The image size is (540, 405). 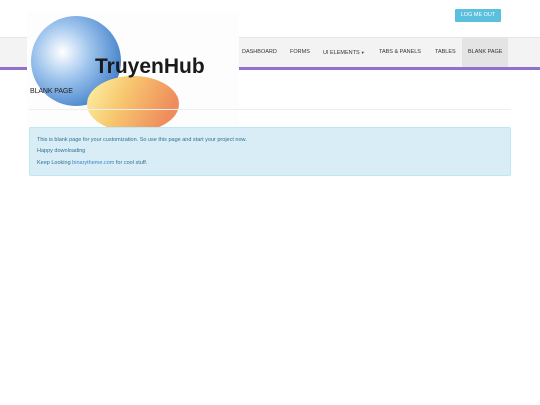 What do you see at coordinates (270, 109) in the screenshot?
I see `divider` at bounding box center [270, 109].